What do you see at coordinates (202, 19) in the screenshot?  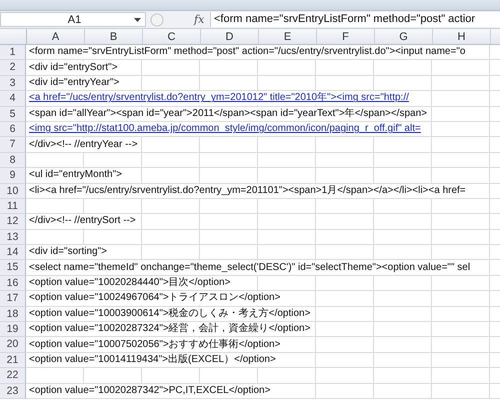 I see `insert-function-button: fx` at bounding box center [202, 19].